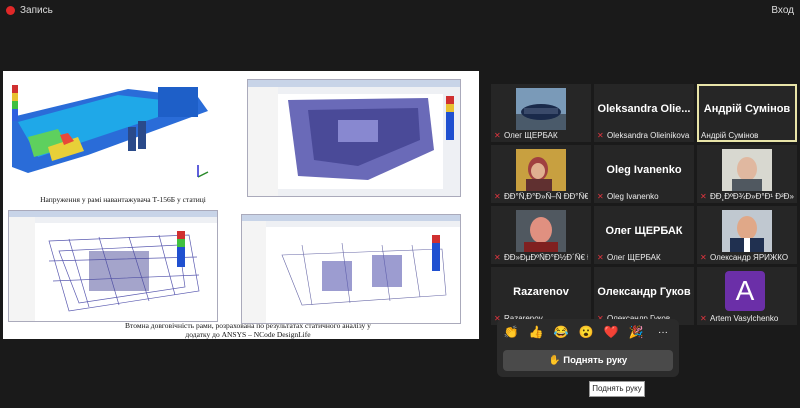  What do you see at coordinates (400, 11) in the screenshot?
I see `top-bar: Запись Вход` at bounding box center [400, 11].